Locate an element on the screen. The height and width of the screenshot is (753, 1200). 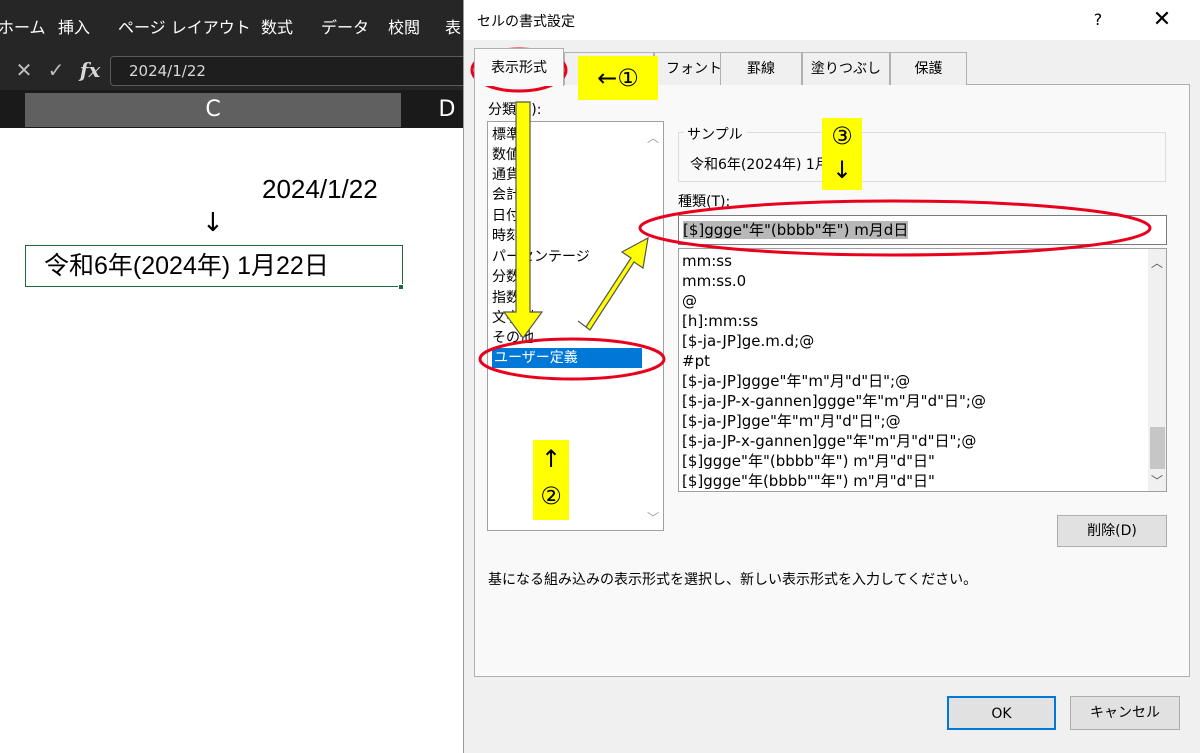
format-item: @ is located at coordinates (689, 301).